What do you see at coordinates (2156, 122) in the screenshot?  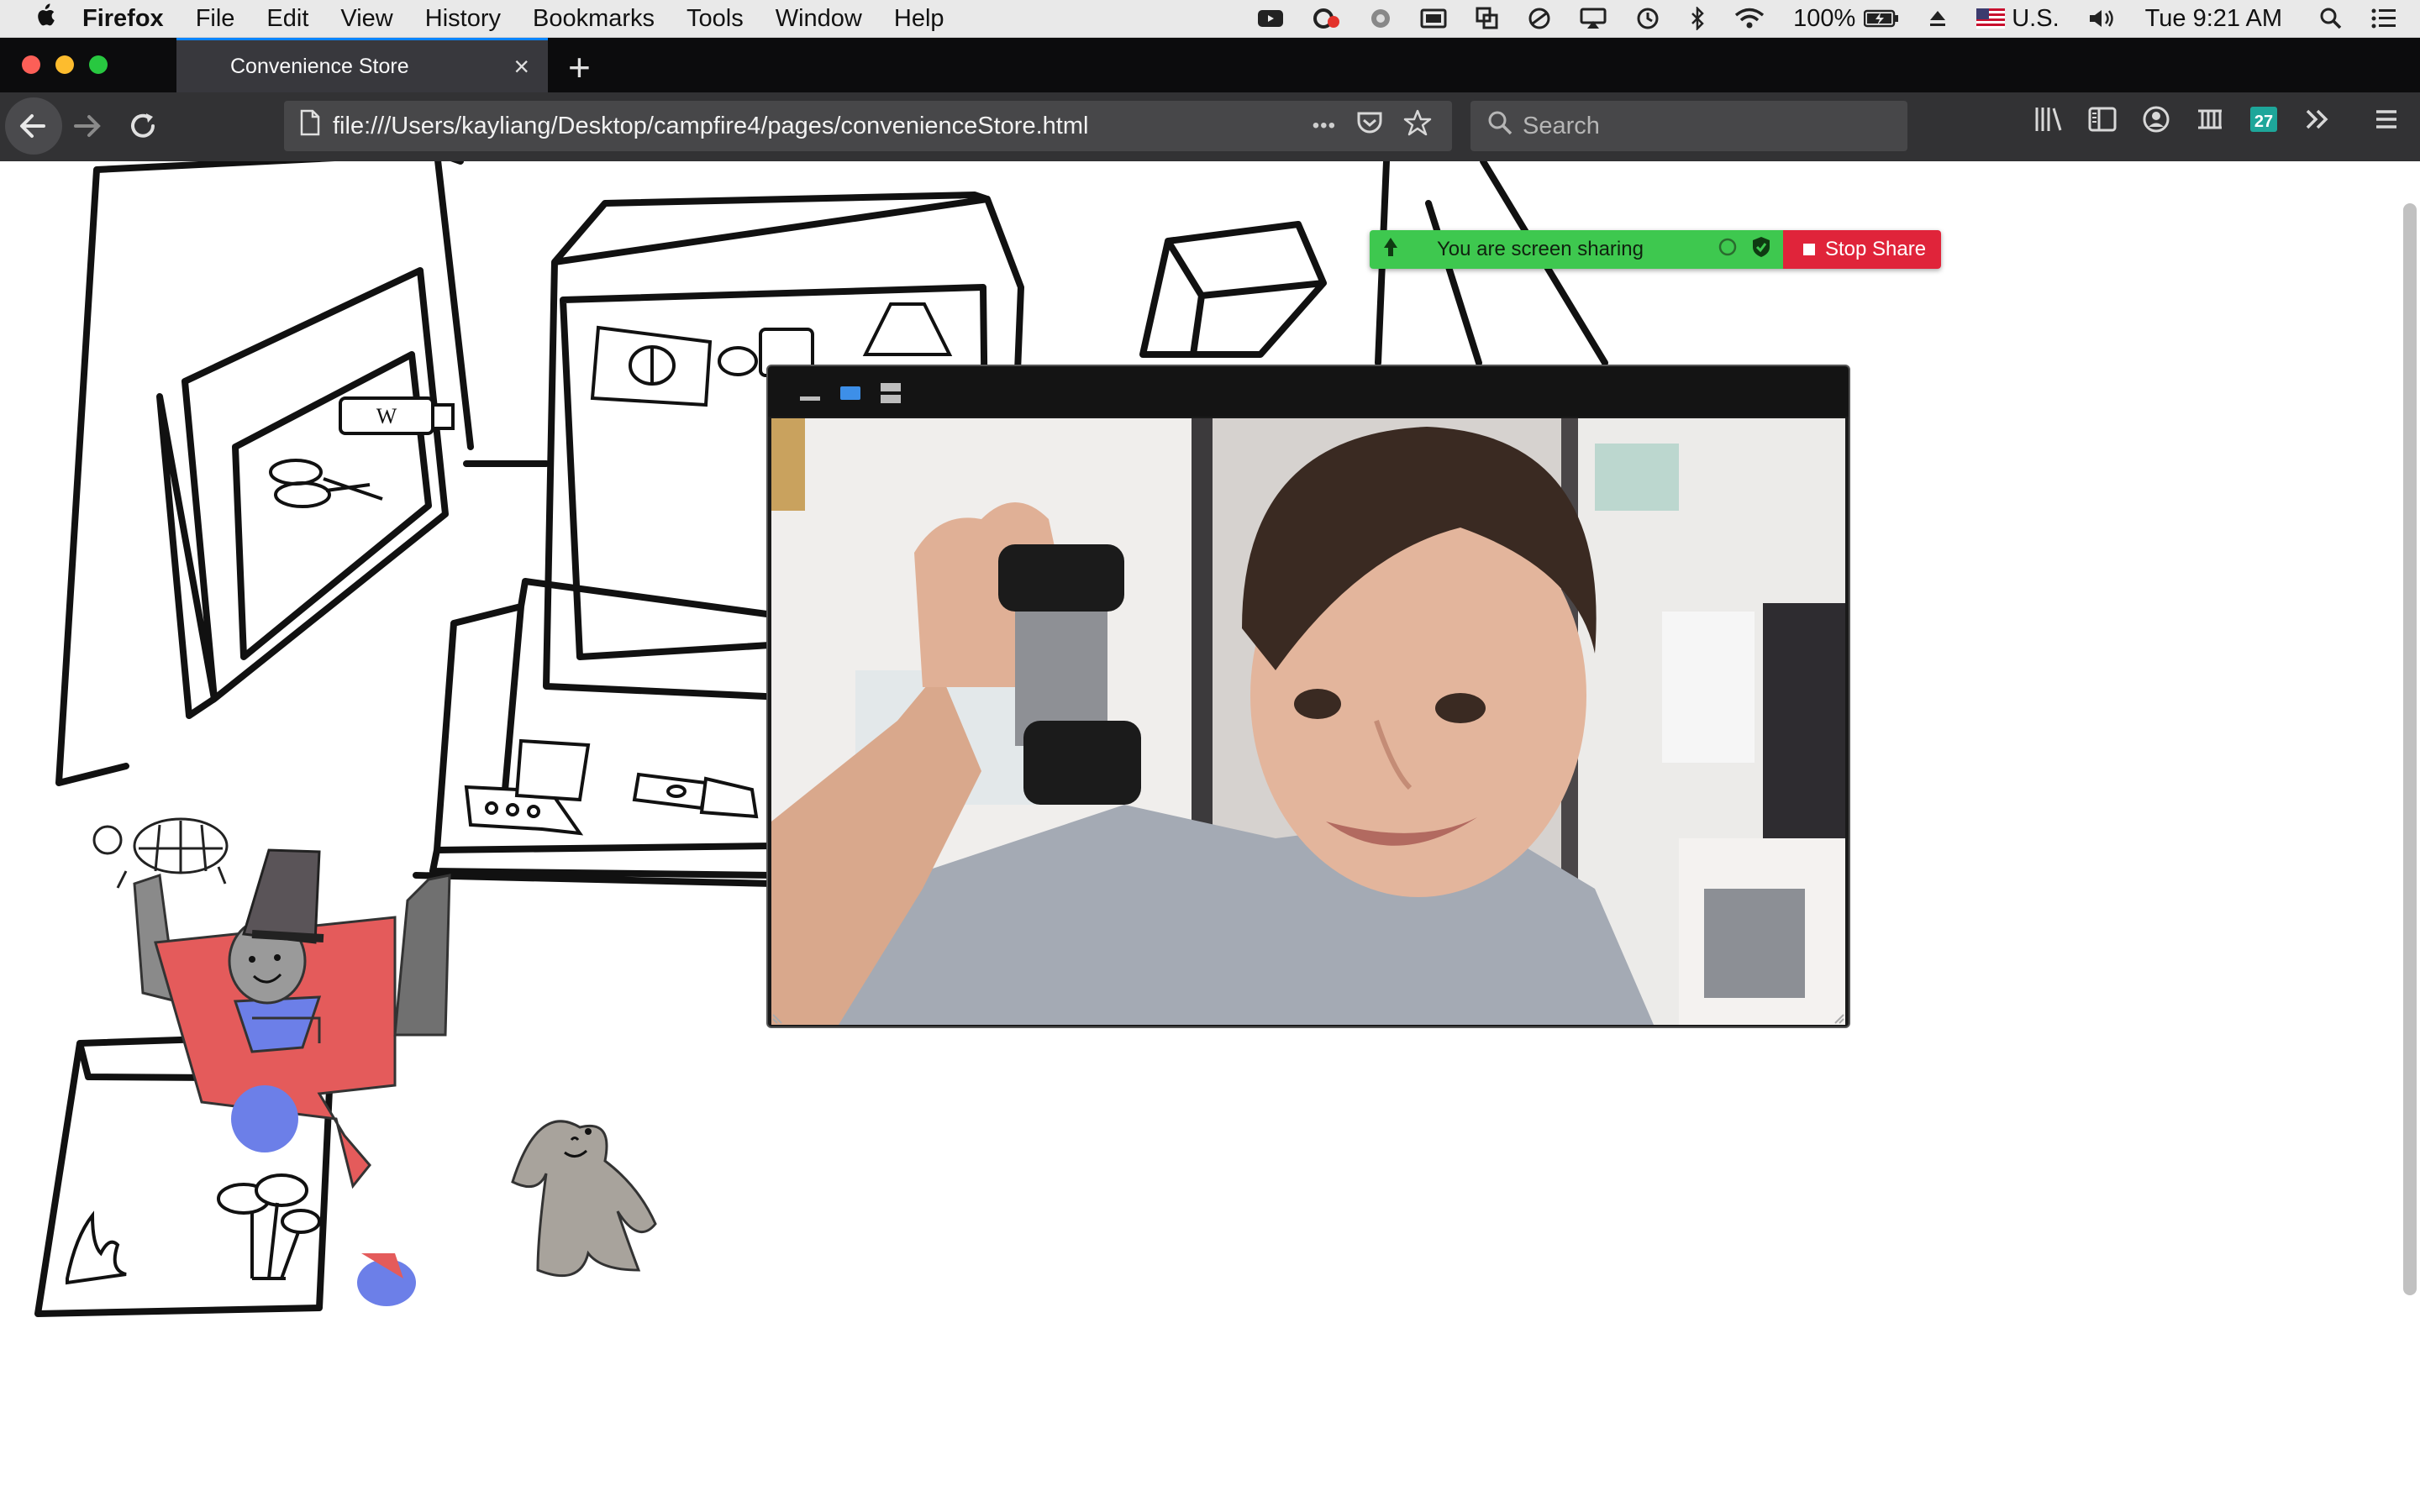 I see `account-icon` at bounding box center [2156, 122].